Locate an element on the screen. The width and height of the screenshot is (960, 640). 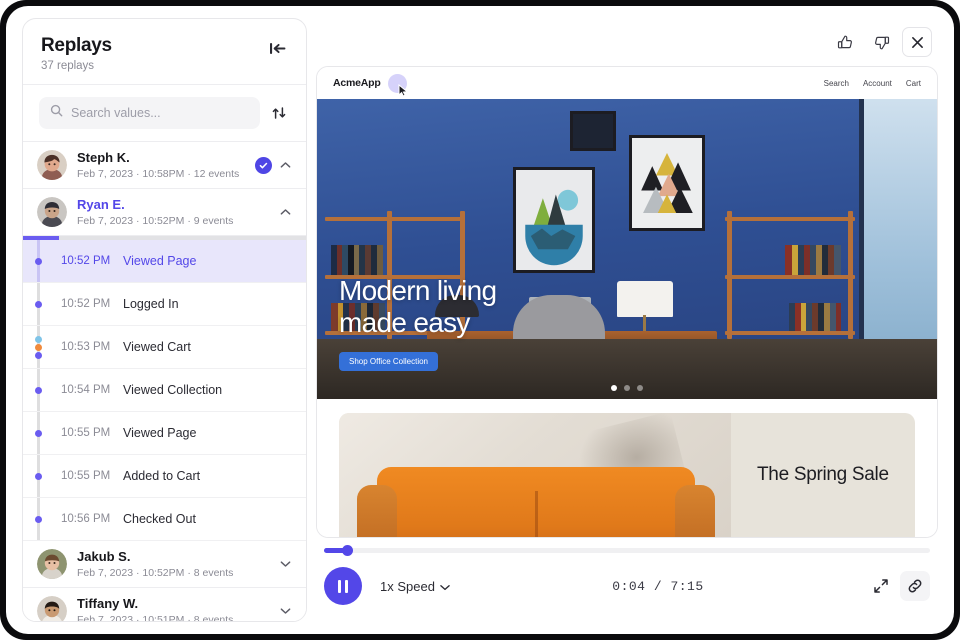
table-lamp-shade is located at coordinates (645, 299).